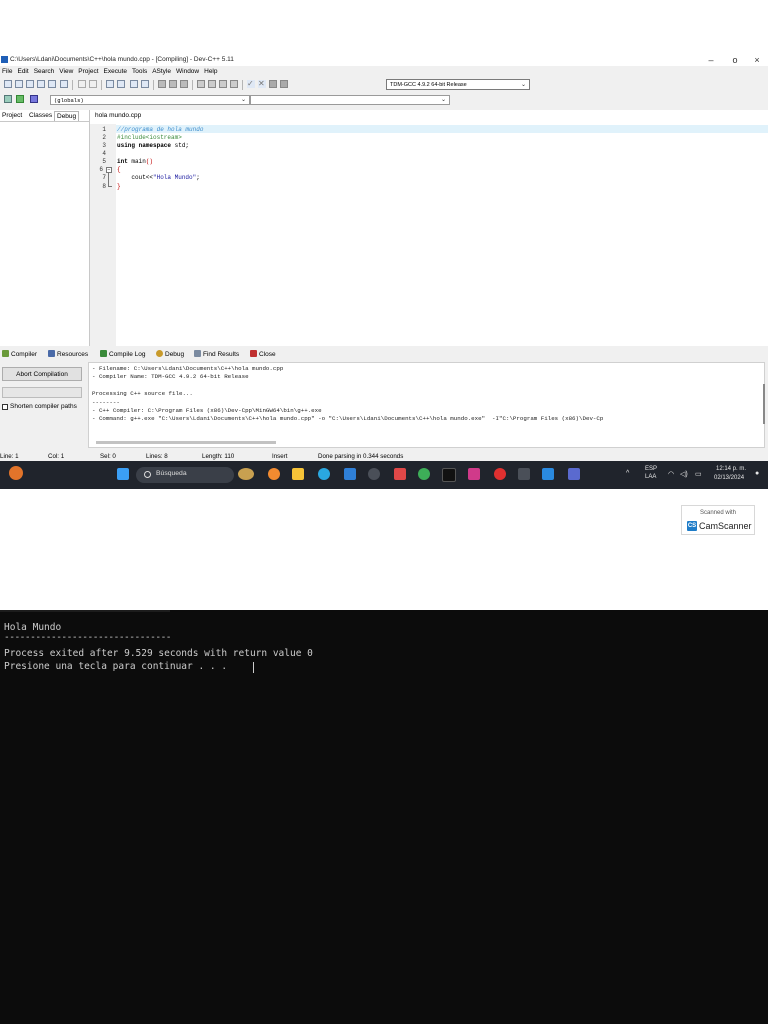 Image resolution: width=768 pixels, height=1024 pixels. What do you see at coordinates (16, 473) in the screenshot?
I see `widgets-icon` at bounding box center [16, 473].